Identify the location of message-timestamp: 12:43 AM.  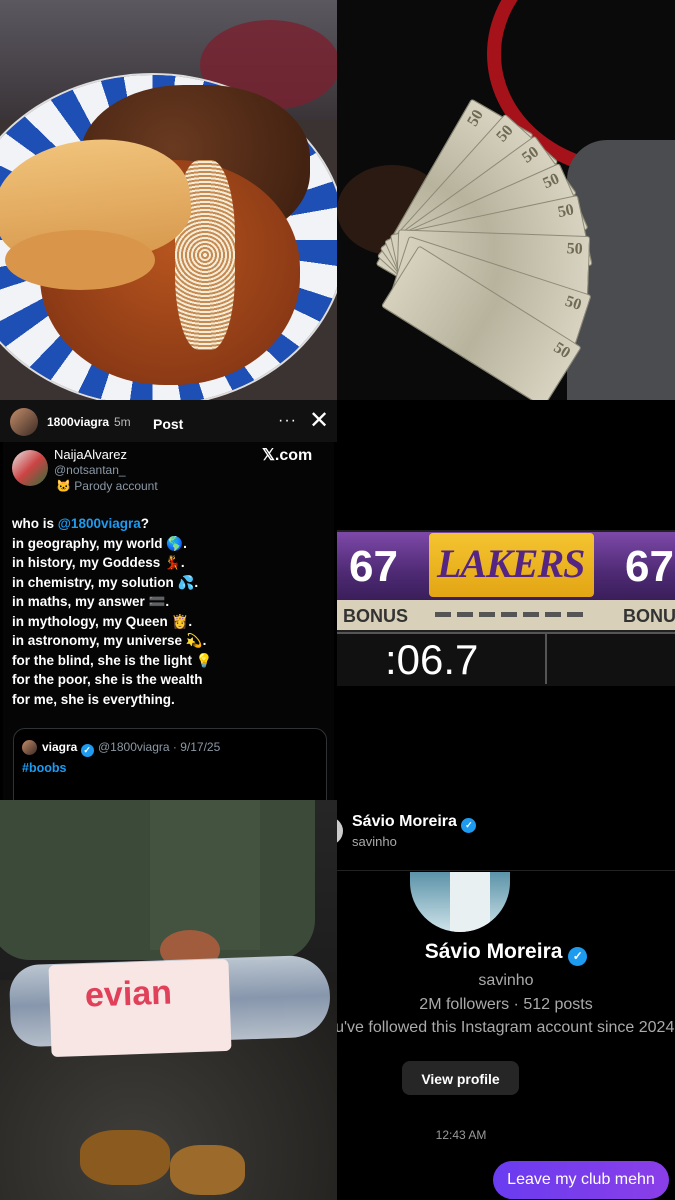
(461, 1135).